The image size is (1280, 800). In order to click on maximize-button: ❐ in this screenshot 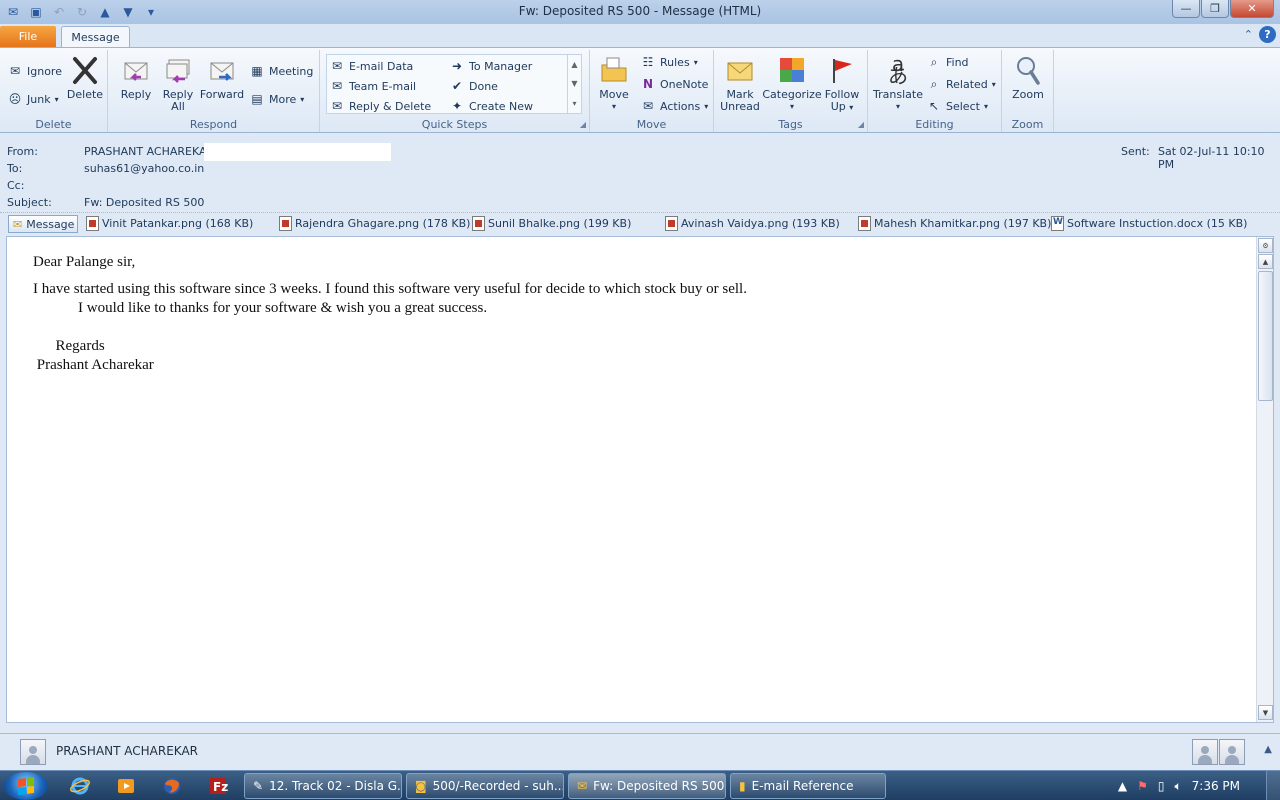, I will do `click(1215, 9)`.